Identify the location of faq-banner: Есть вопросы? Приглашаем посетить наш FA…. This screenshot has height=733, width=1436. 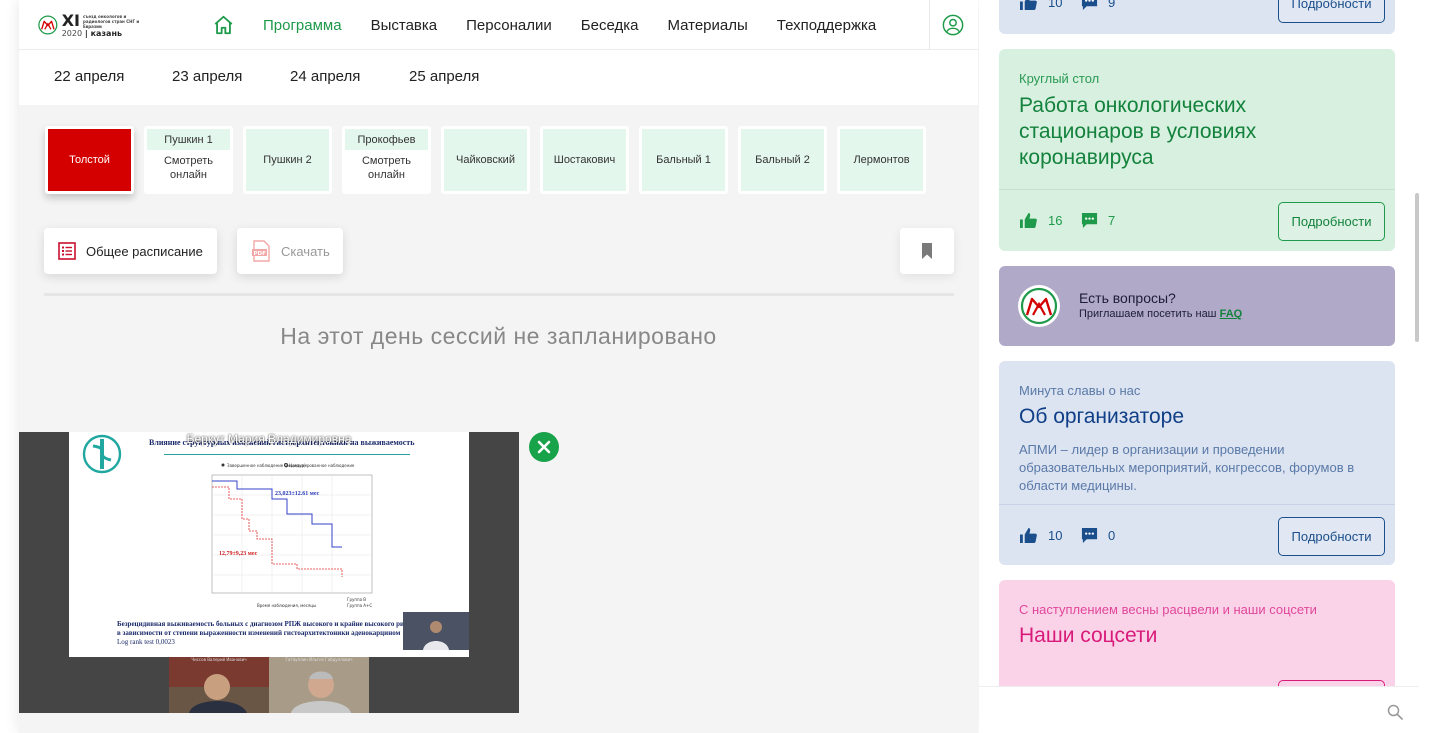
(1197, 306).